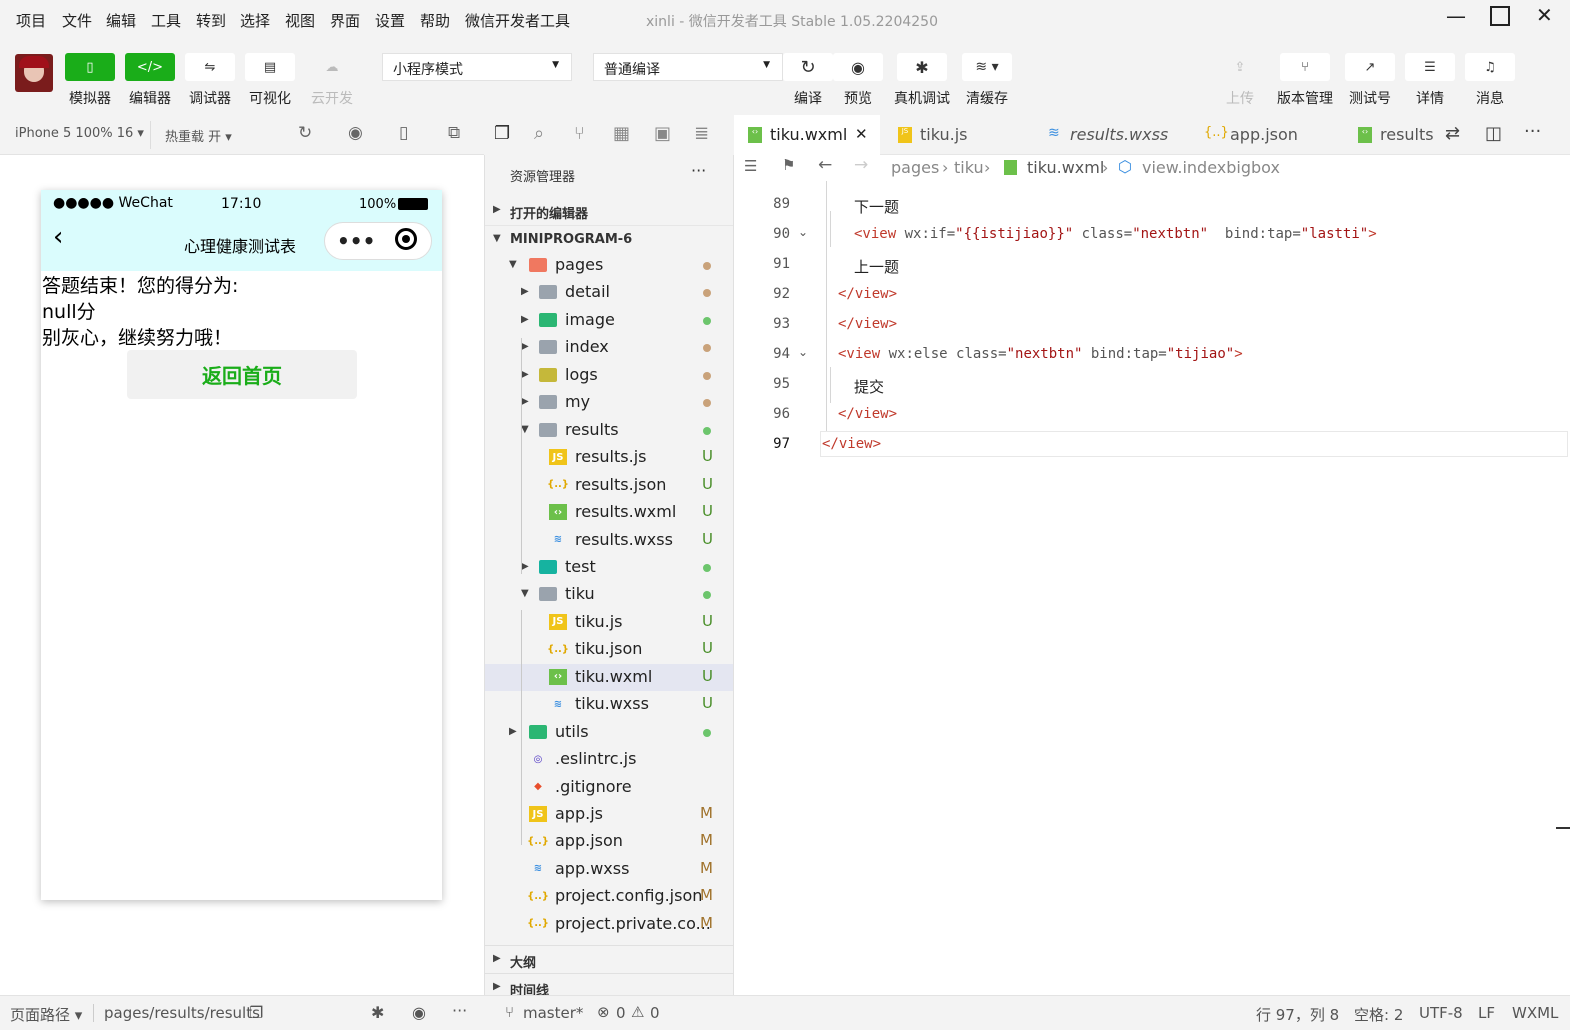 The width and height of the screenshot is (1570, 1030). Describe the element at coordinates (1441, 1013) in the screenshot. I see `encoding: UTF-8` at that location.